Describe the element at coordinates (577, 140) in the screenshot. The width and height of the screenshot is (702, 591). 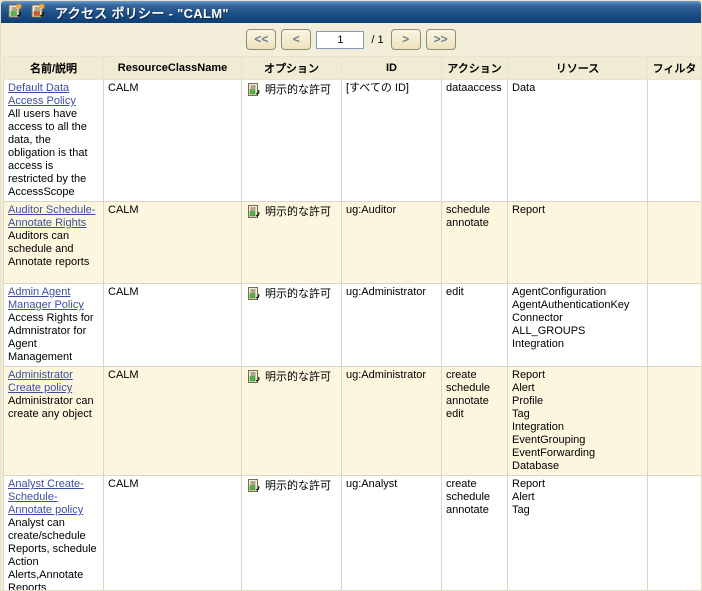
I see `cell-resources: Data` at that location.